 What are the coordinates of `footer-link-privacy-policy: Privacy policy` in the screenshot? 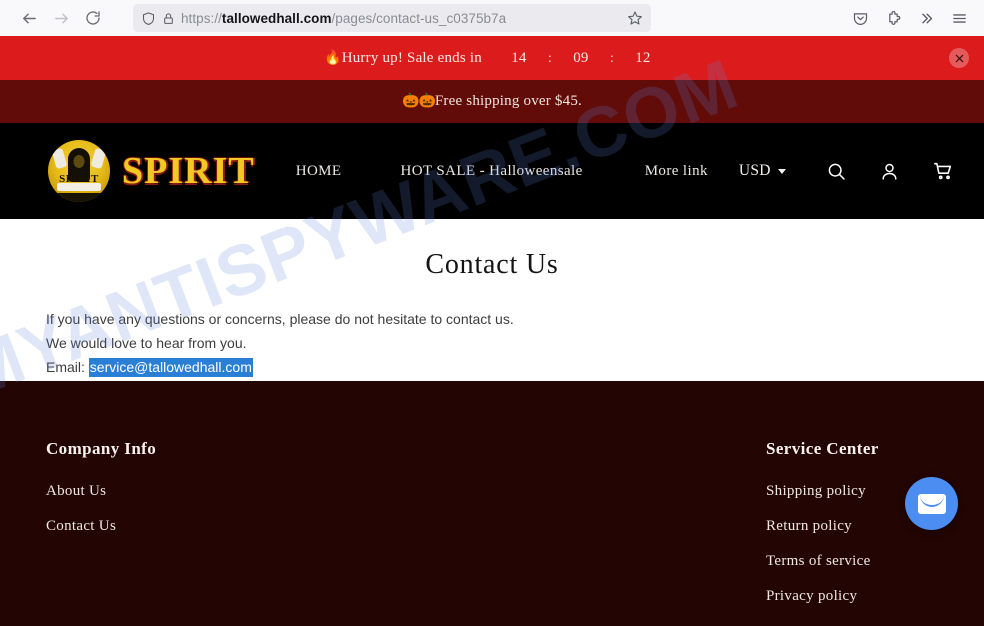 It's located at (852, 596).